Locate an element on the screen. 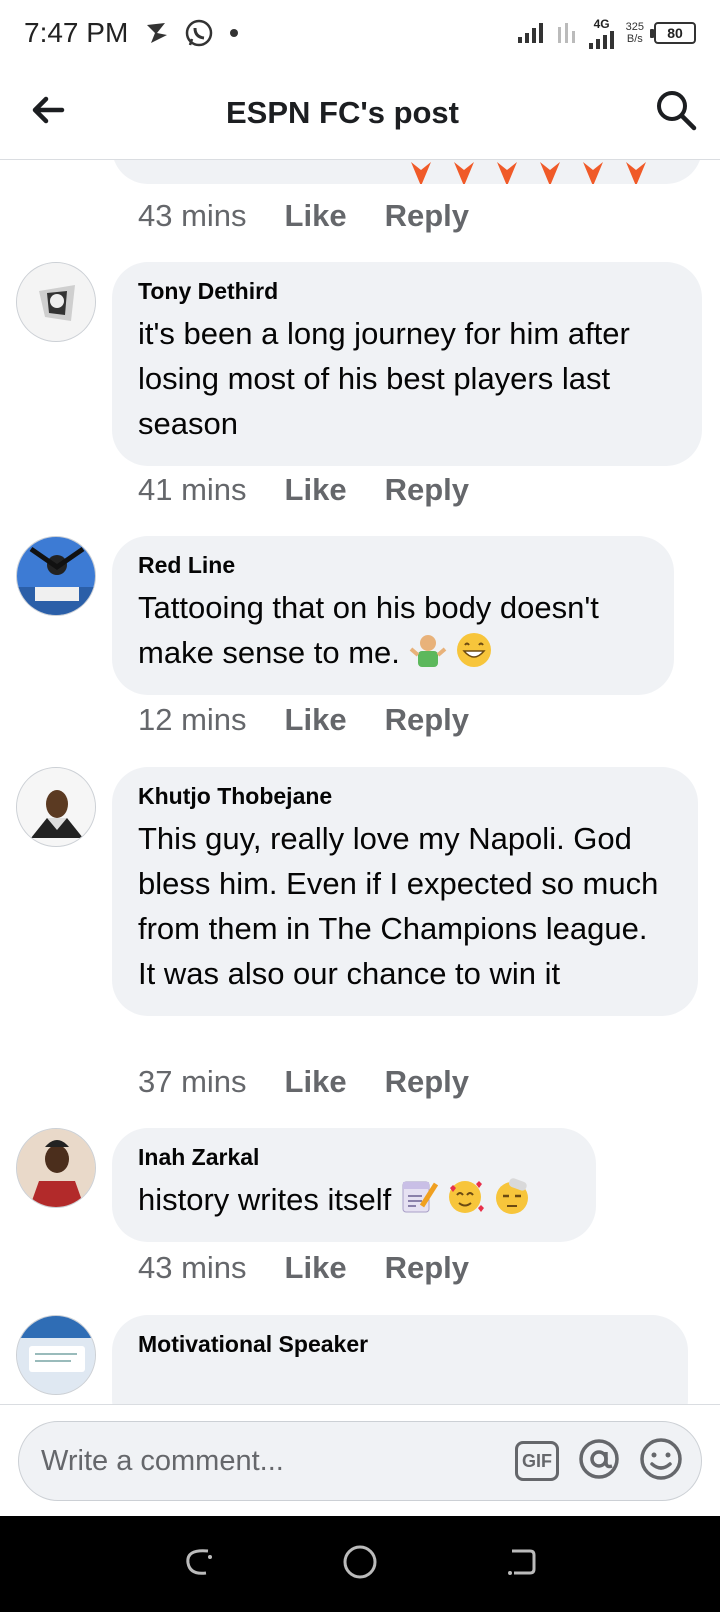  status-right: 4G 325 B/s 80 is located at coordinates (606, 33).